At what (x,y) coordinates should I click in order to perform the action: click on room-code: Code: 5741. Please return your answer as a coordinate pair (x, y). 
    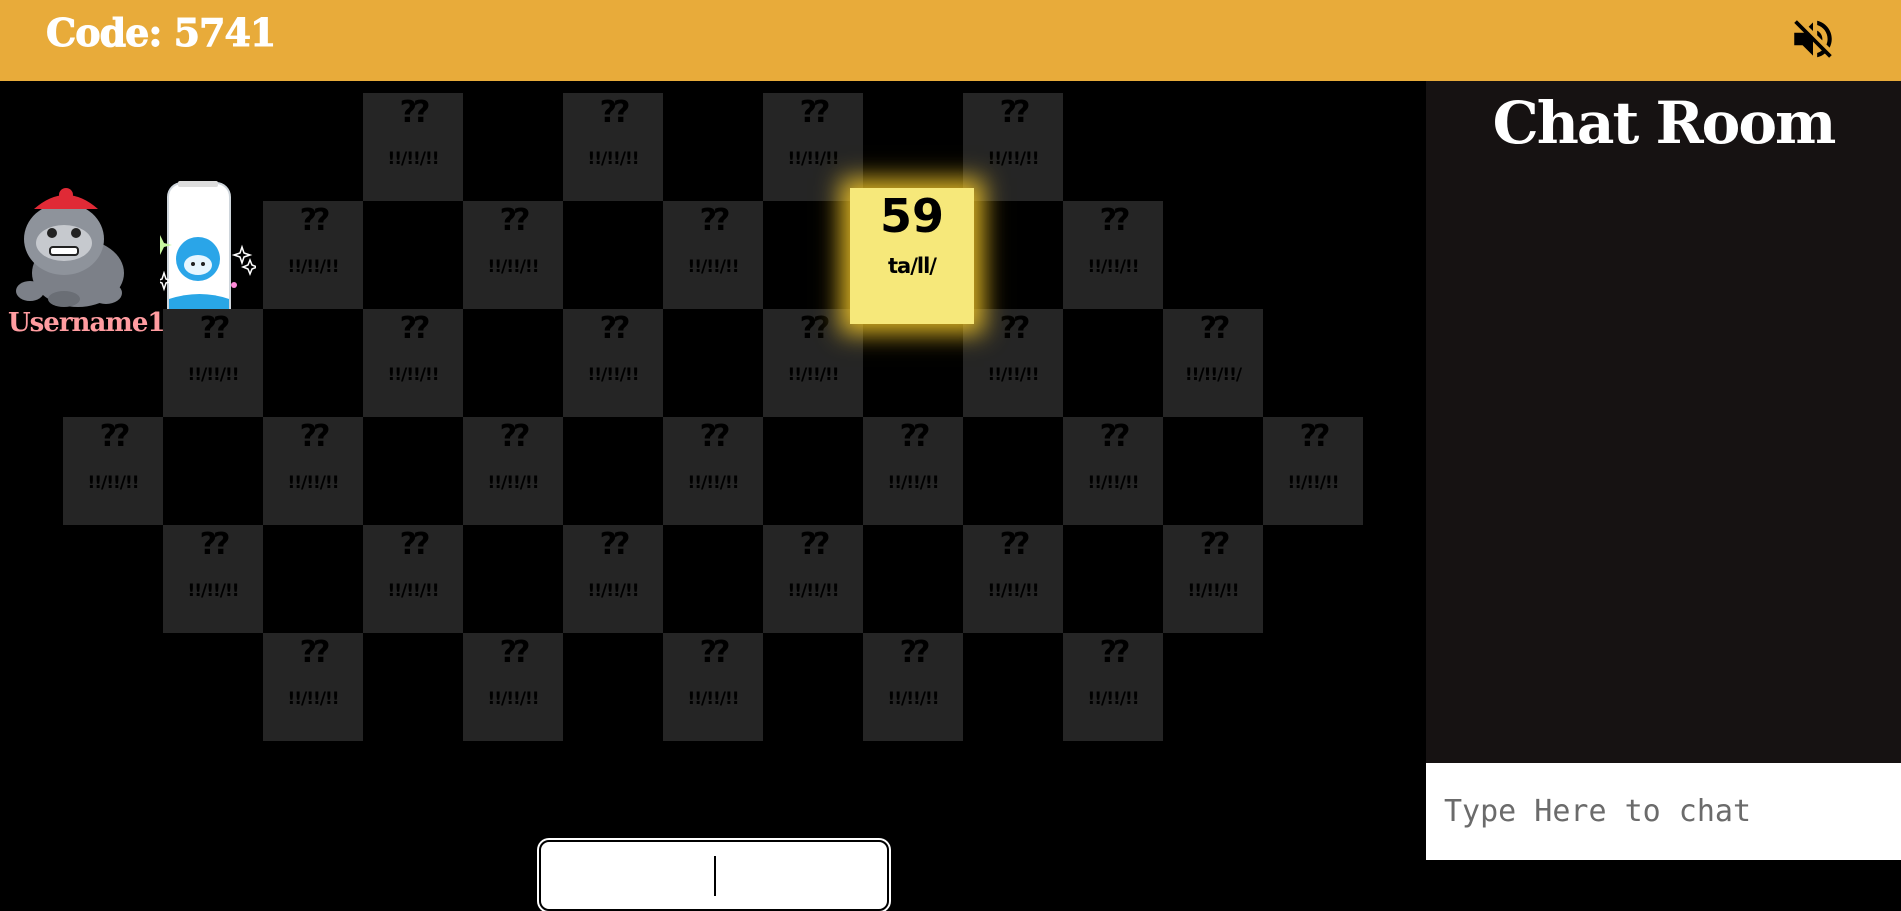
    Looking at the image, I should click on (160, 33).